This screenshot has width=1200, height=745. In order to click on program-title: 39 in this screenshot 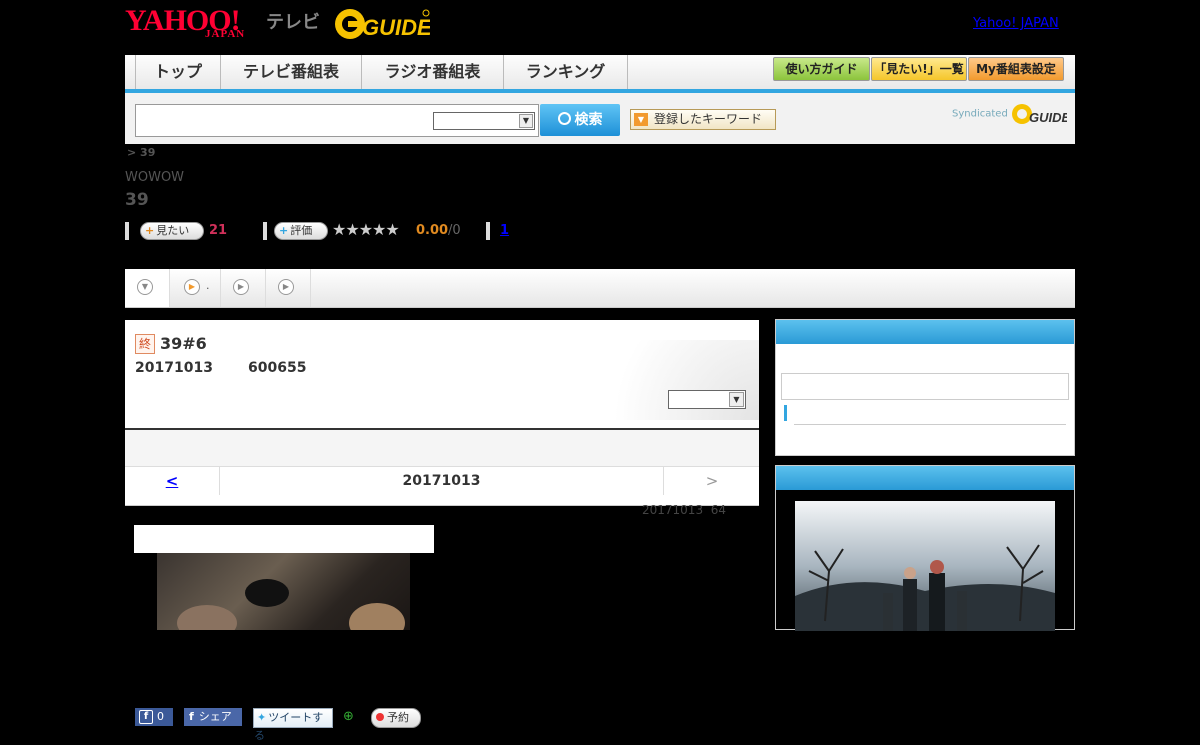, I will do `click(137, 200)`.